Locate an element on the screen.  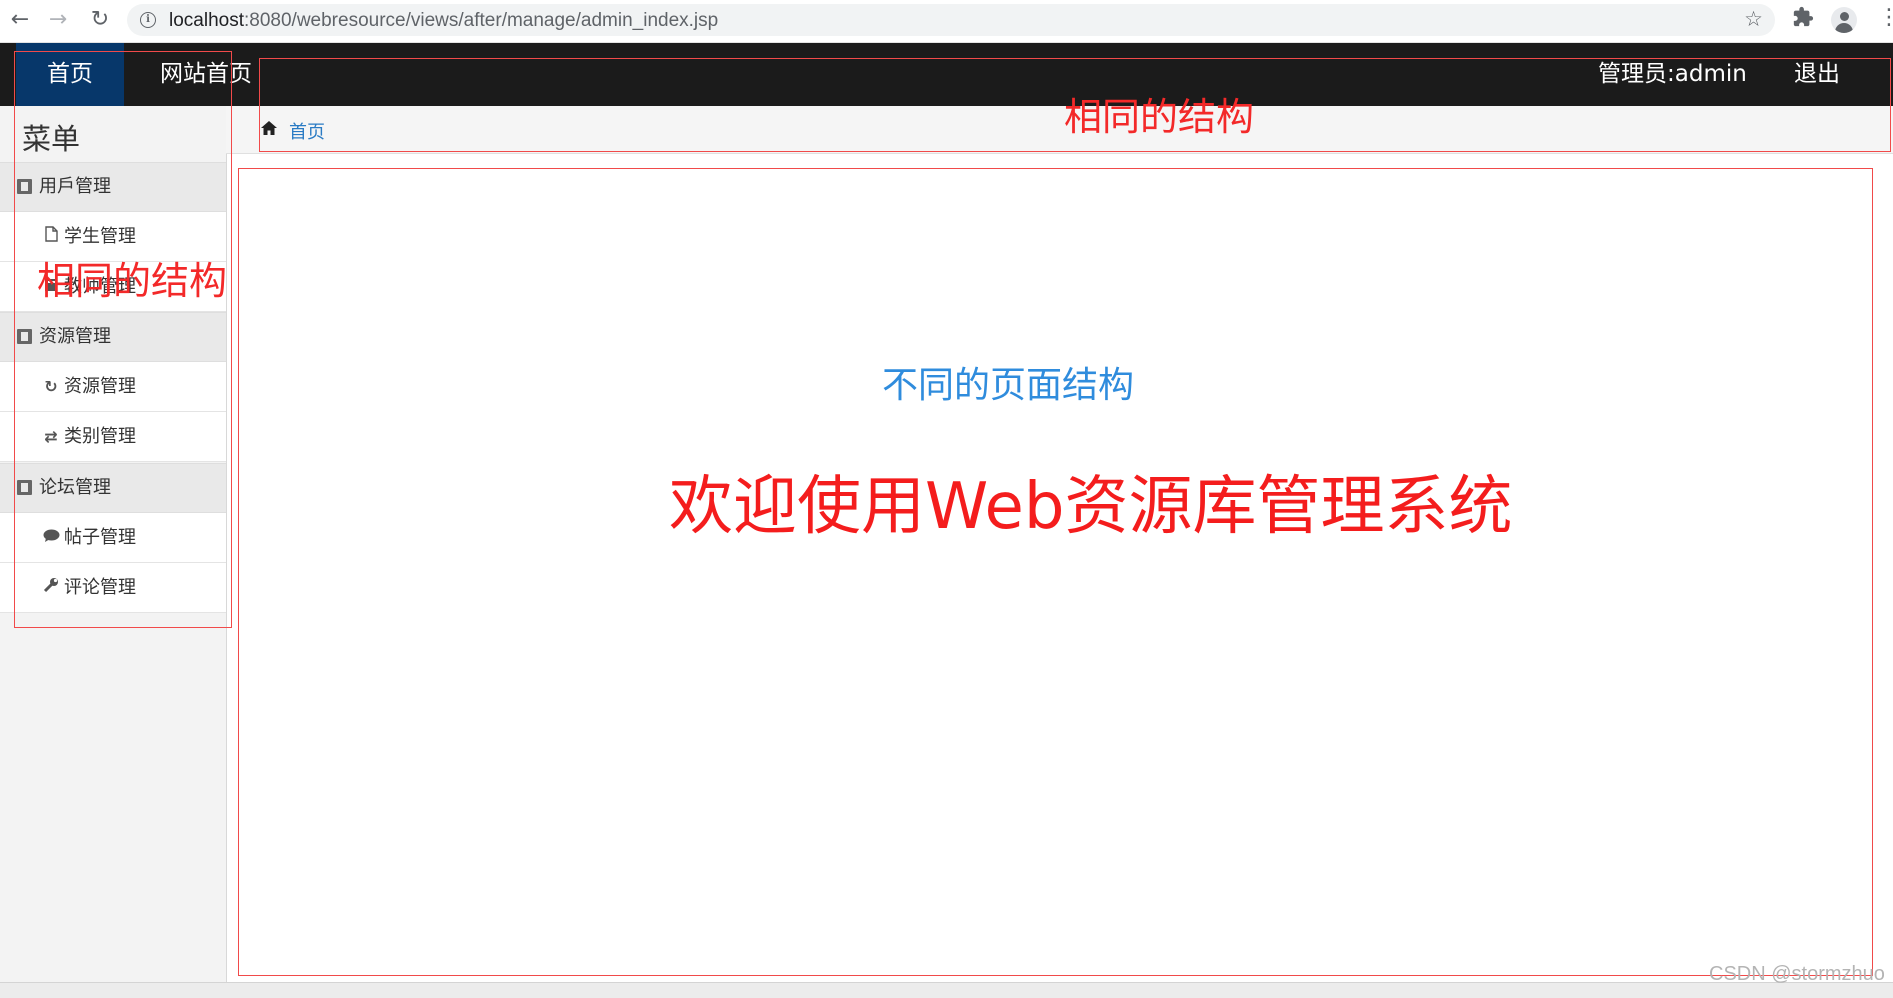
back-arrow-icon: ← is located at coordinates (20, 20).